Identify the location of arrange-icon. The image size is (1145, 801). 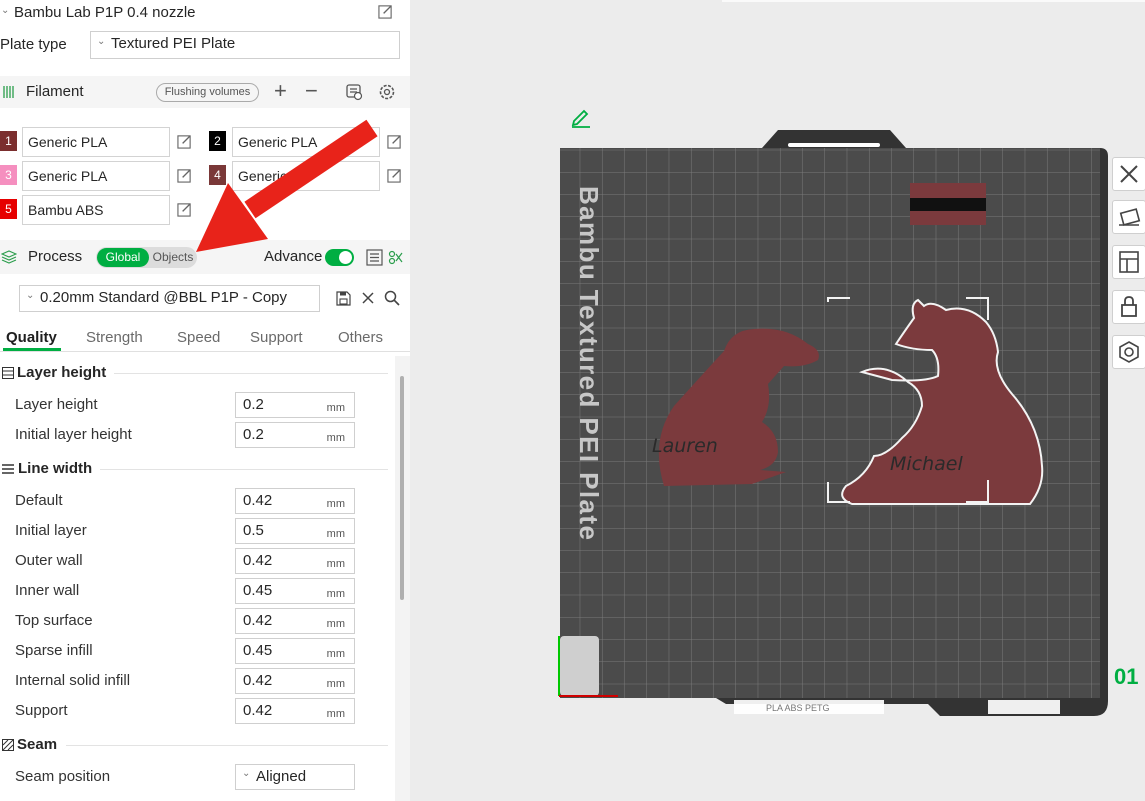
(1129, 262).